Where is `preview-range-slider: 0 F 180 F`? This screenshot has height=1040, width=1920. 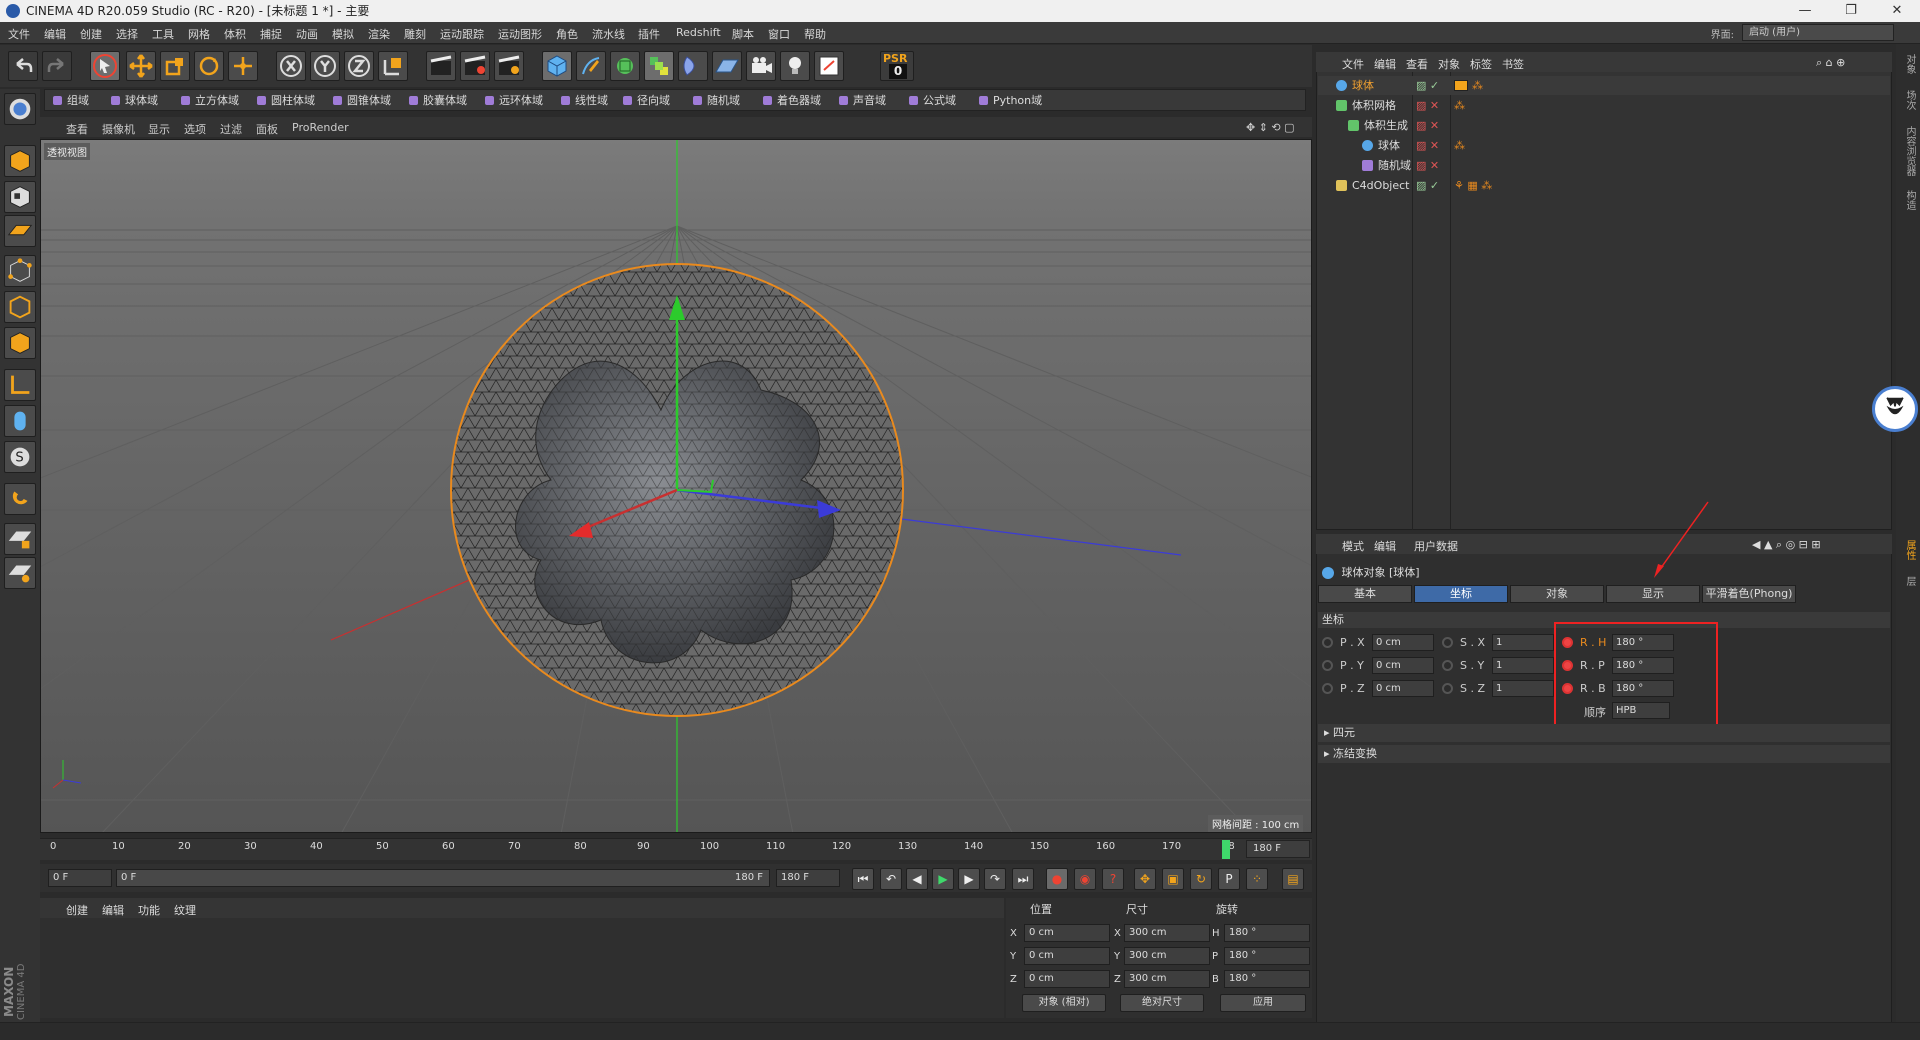
preview-range-slider: 0 F 180 F is located at coordinates (443, 878).